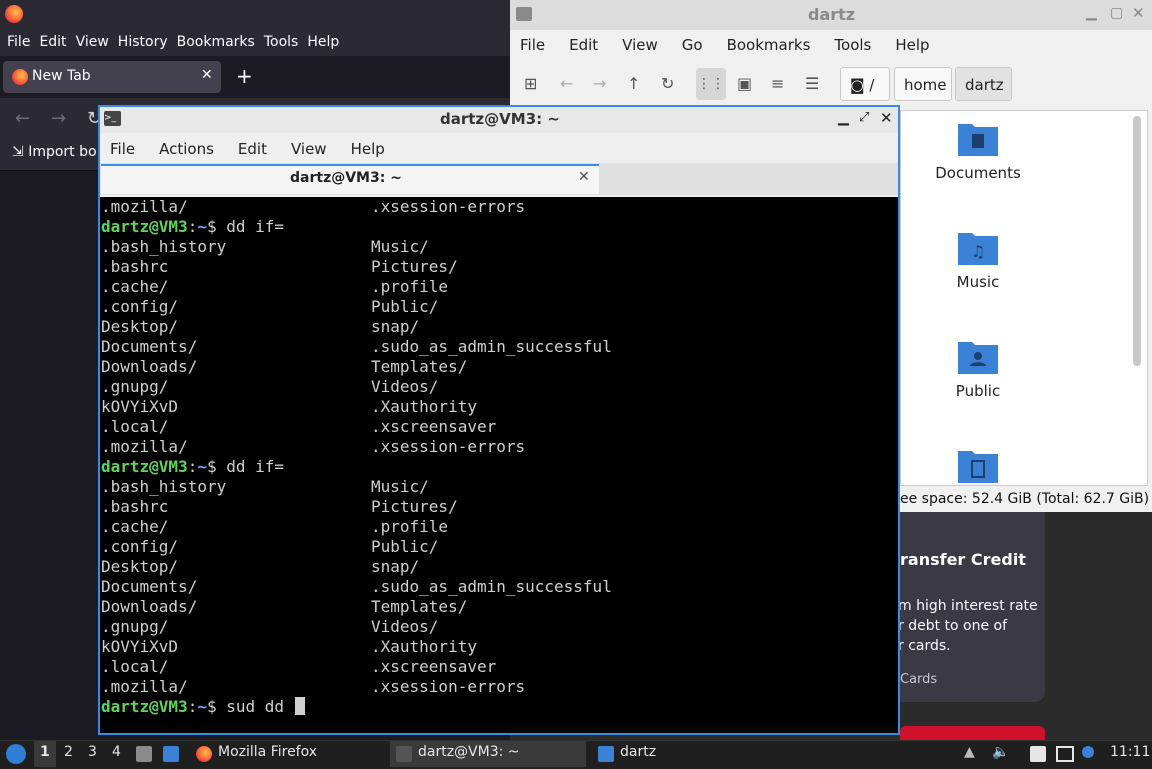 The image size is (1152, 769). Describe the element at coordinates (1116, 13) in the screenshot. I see `maximize-icon: ▢` at that location.